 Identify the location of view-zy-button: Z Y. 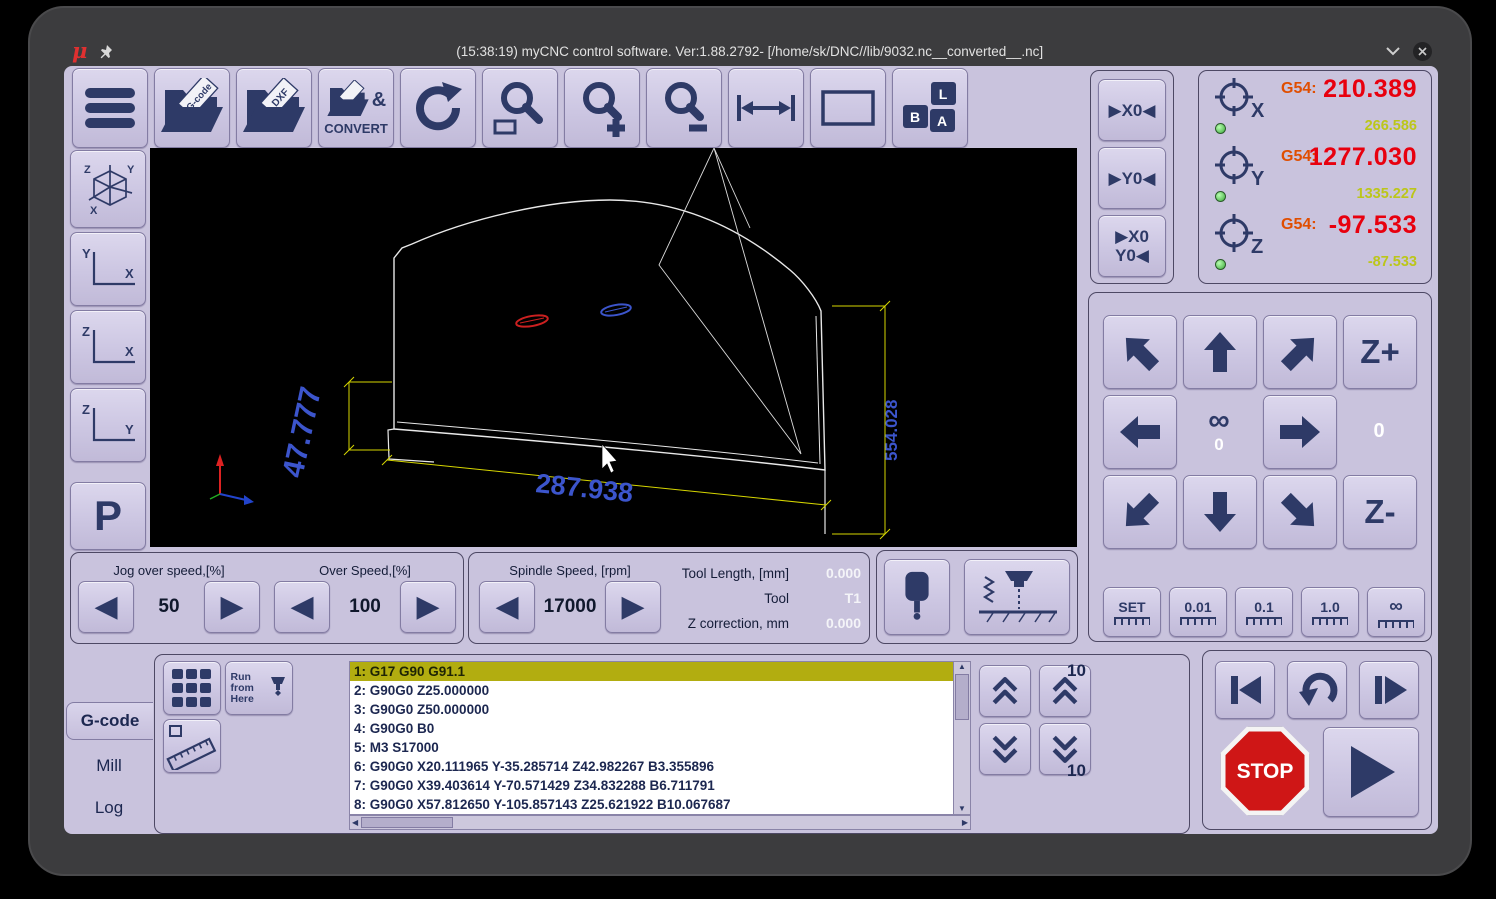
(108, 425).